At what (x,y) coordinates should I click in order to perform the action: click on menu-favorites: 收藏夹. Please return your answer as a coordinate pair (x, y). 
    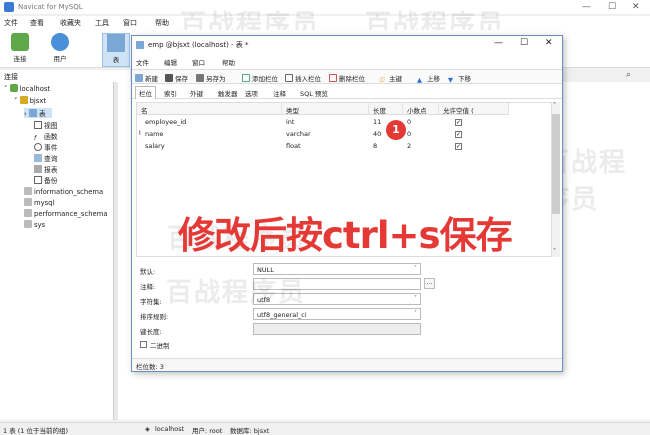
    Looking at the image, I should click on (70, 23).